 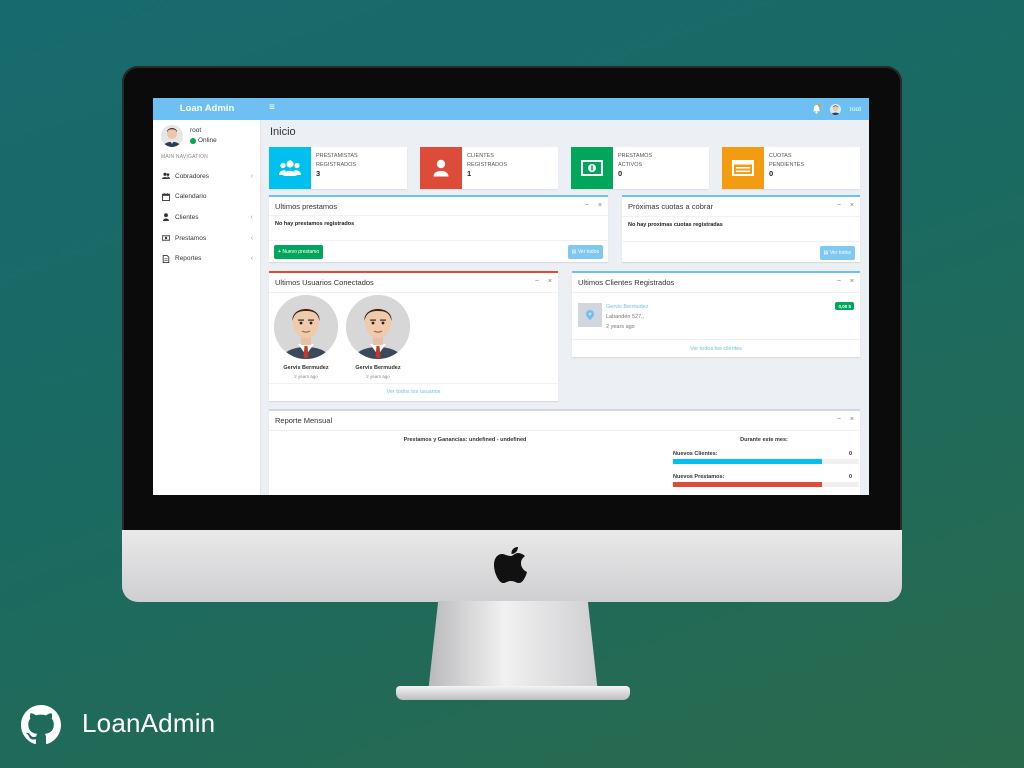 I want to click on client-thumbnail, so click(x=590, y=315).